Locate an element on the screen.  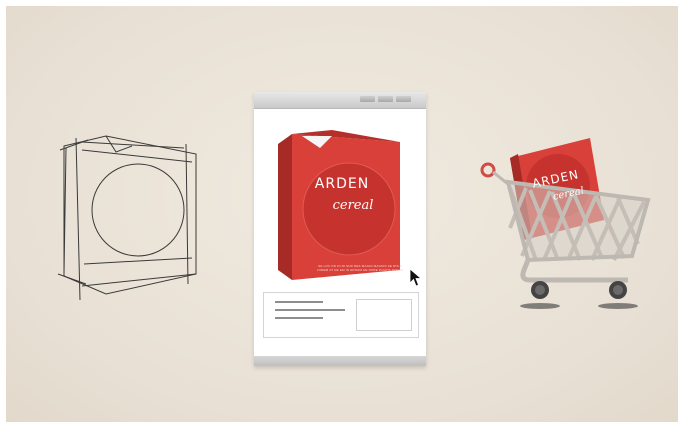
mouse-cursor-icon is located at coordinates (416, 277).